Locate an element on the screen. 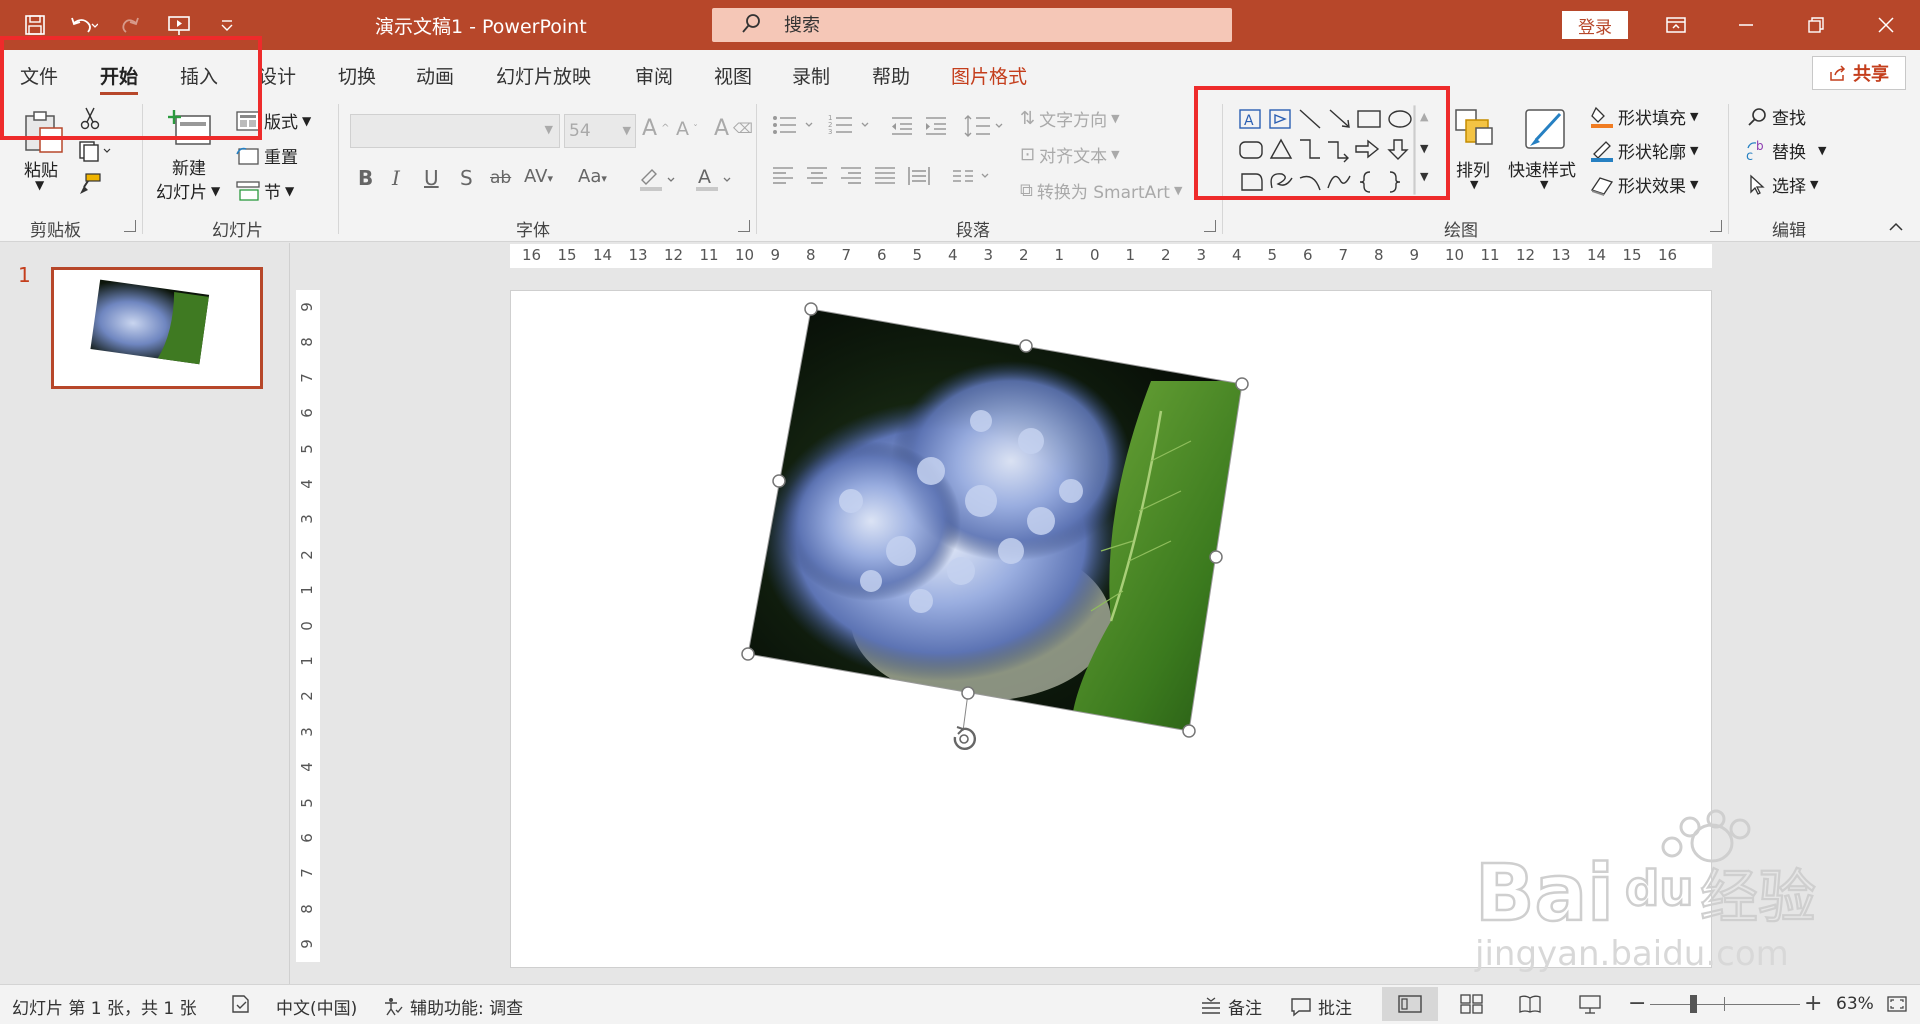  copy-icon is located at coordinates (95, 151).